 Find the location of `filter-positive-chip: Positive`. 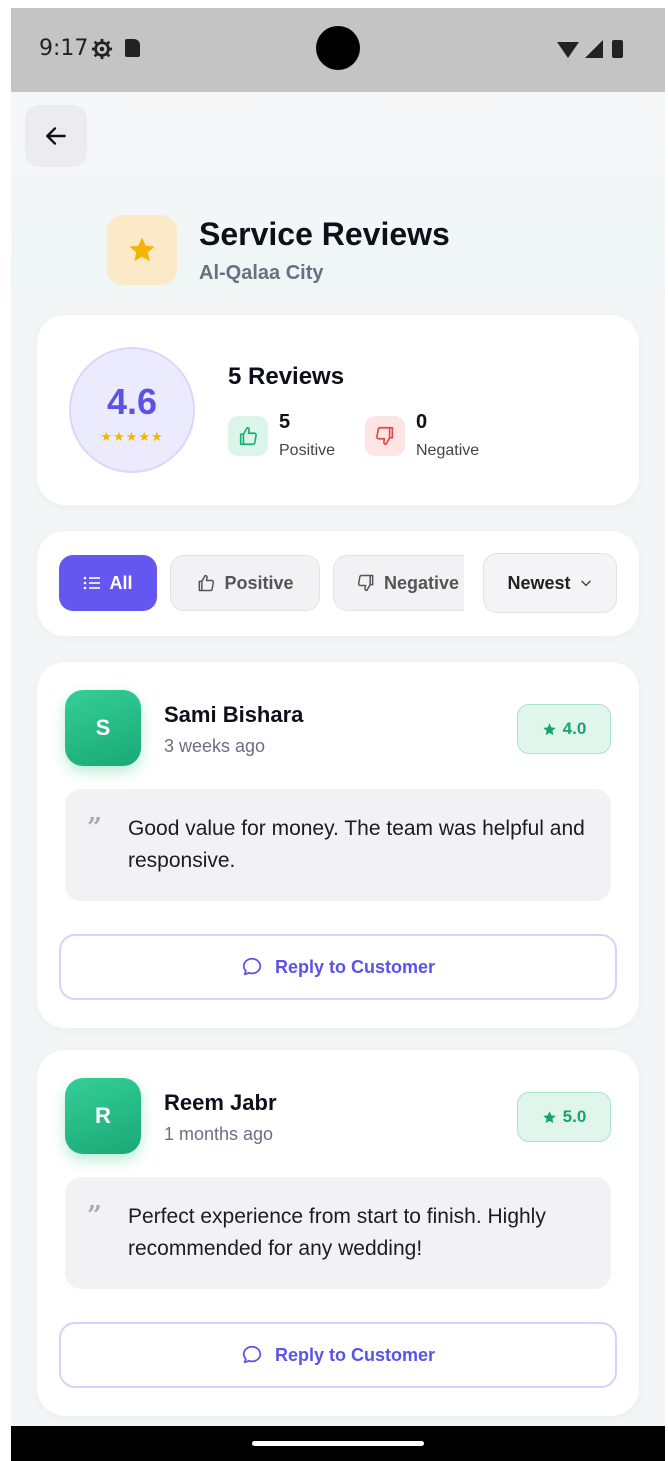

filter-positive-chip: Positive is located at coordinates (245, 583).